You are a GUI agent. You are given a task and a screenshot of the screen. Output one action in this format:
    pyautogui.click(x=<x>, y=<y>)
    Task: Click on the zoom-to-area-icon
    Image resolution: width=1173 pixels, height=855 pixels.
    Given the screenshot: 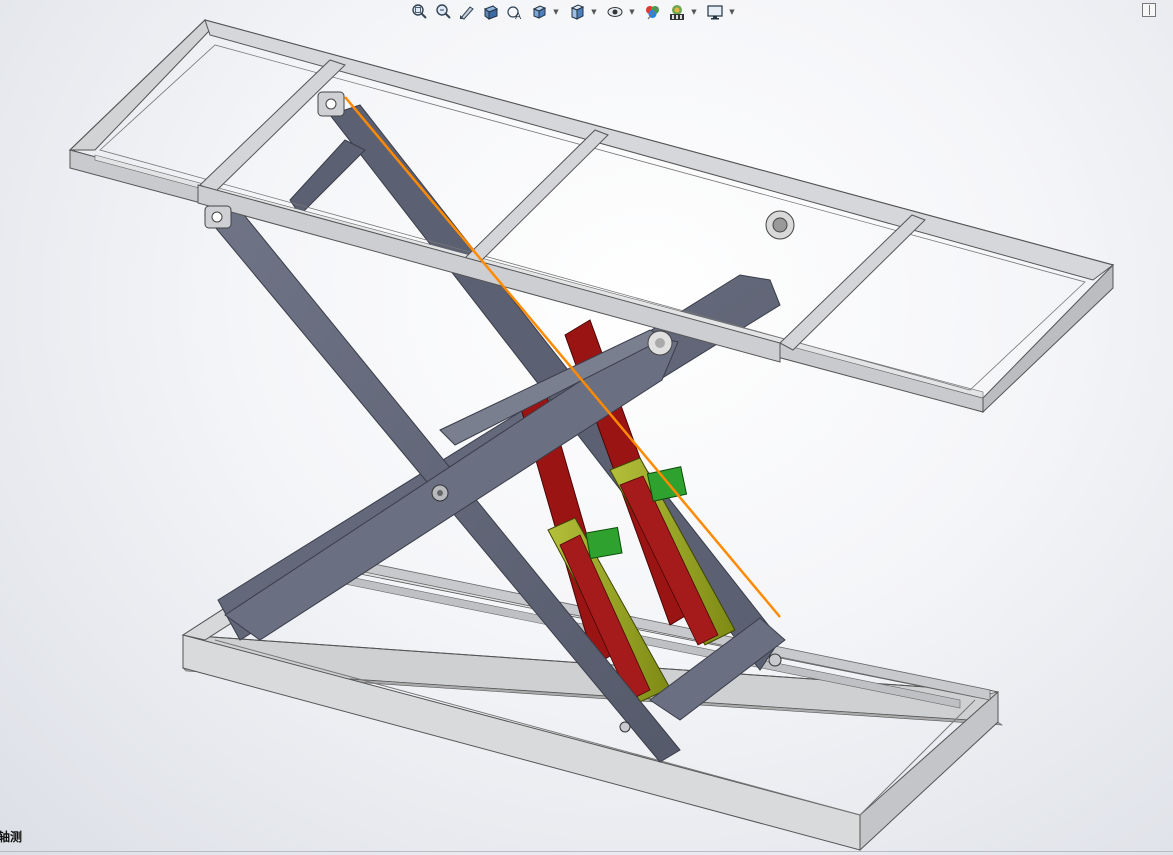 What is the action you would take?
    pyautogui.click(x=443, y=12)
    